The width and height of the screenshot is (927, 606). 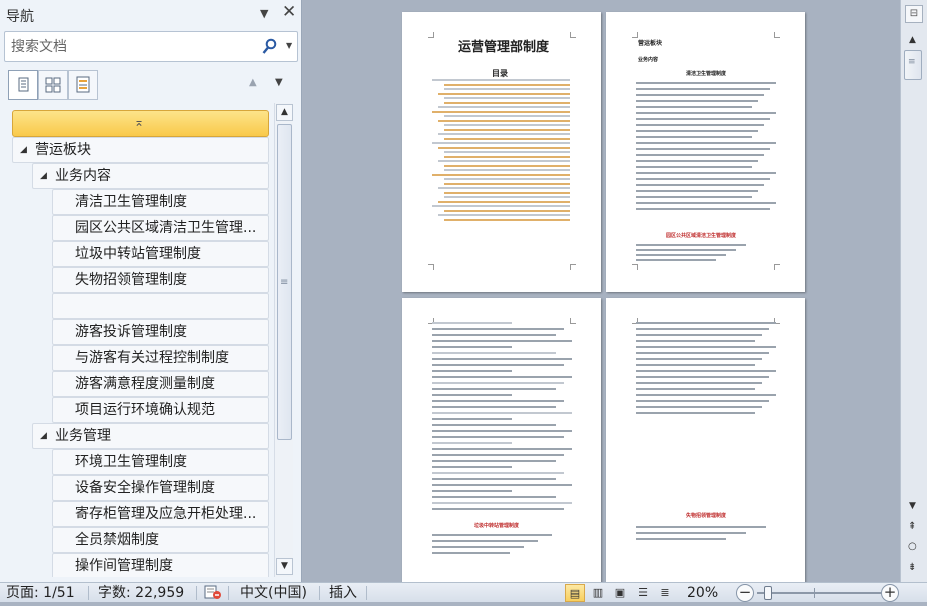 I want to click on zoom-slider-knob, so click(x=768, y=593).